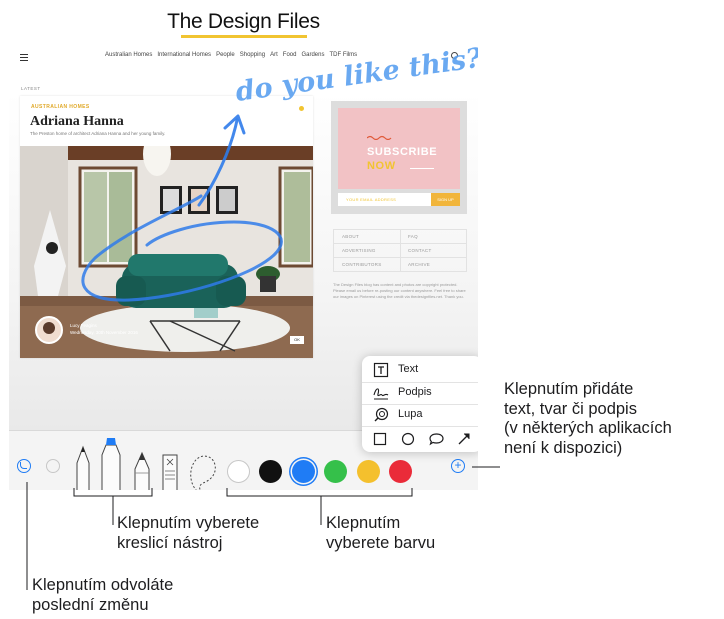  What do you see at coordinates (436, 439) in the screenshot?
I see `speech-bubble-icon` at bounding box center [436, 439].